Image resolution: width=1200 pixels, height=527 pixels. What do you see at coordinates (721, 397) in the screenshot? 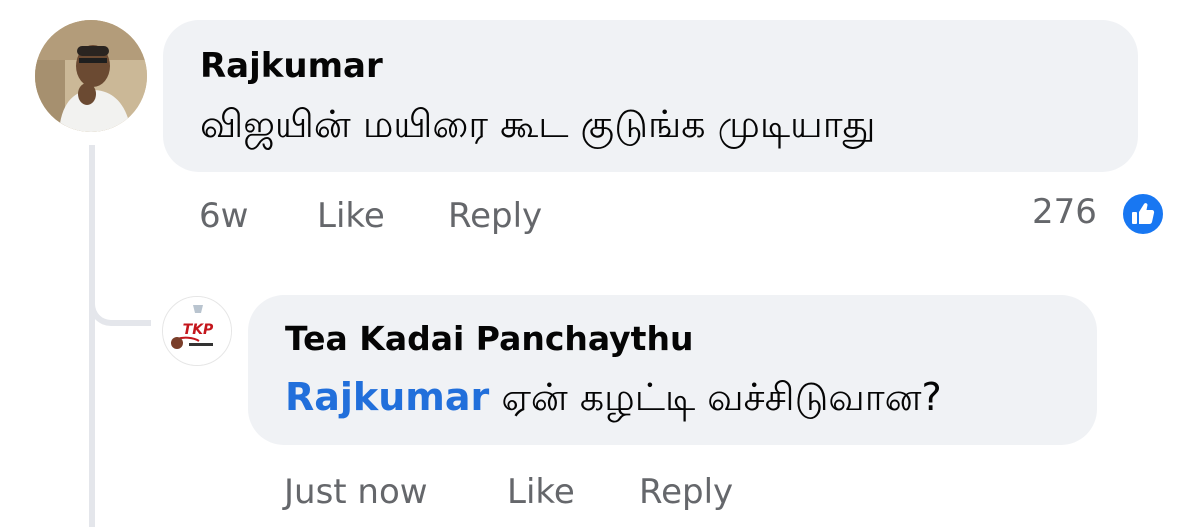
I see `reply-message: ஏன் கழட்டி வச்சிடுவான?` at bounding box center [721, 397].